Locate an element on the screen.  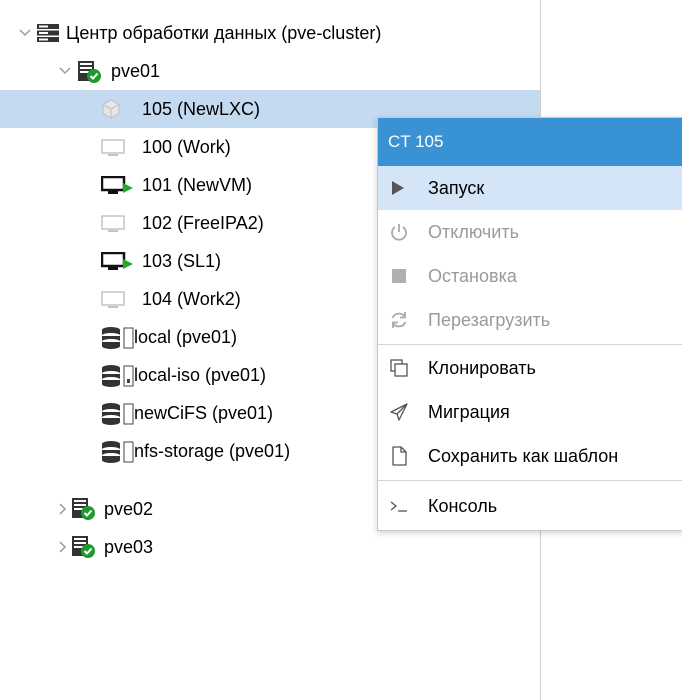
tree-row-datacenter: Центр обработки данных (pve-cluster) is located at coordinates (270, 33).